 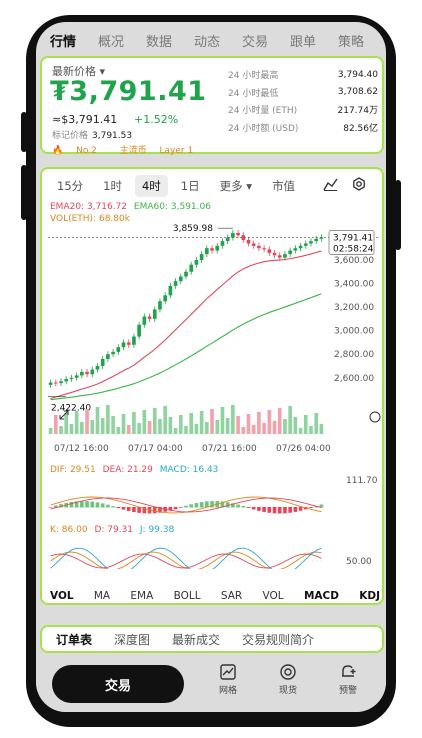 What do you see at coordinates (157, 530) in the screenshot?
I see `kdj-j: J: 99.38` at bounding box center [157, 530].